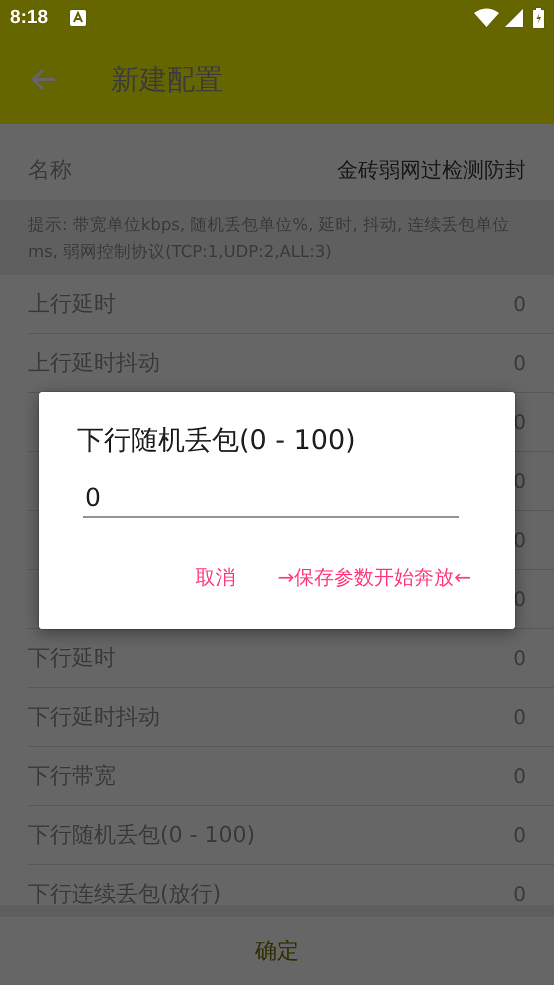 The width and height of the screenshot is (554, 985). I want to click on back-arrow-icon, so click(43, 79).